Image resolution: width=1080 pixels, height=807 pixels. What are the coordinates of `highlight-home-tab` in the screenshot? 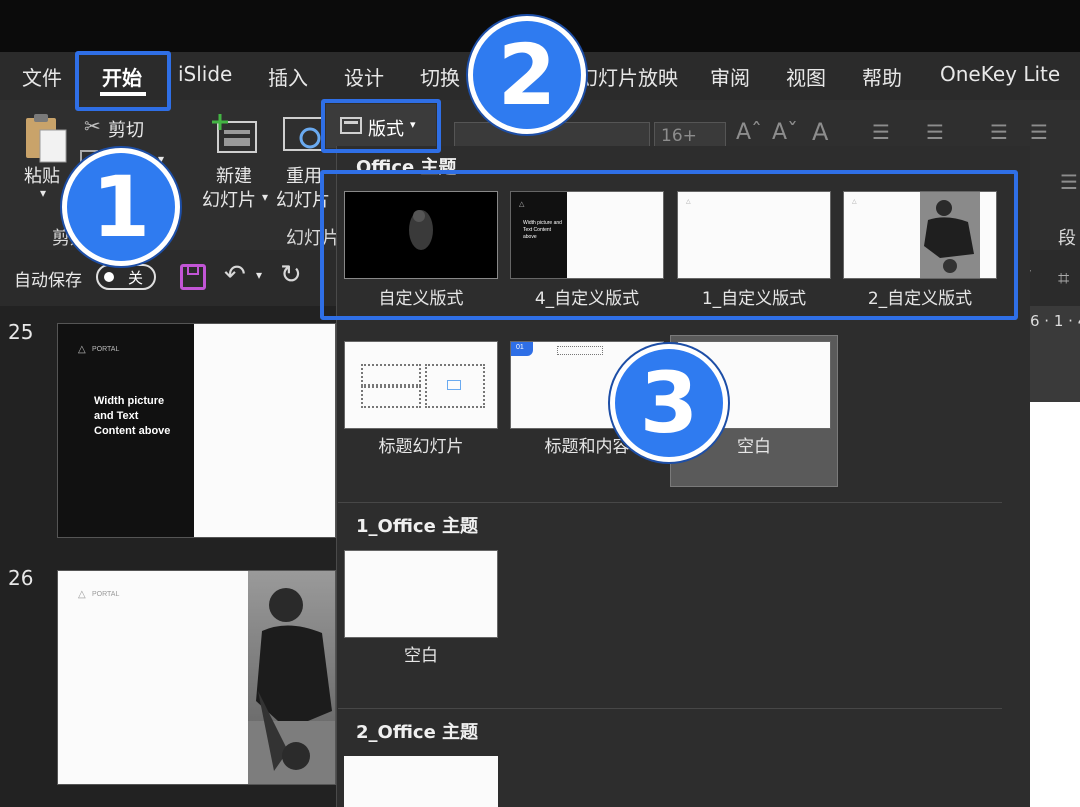 It's located at (123, 81).